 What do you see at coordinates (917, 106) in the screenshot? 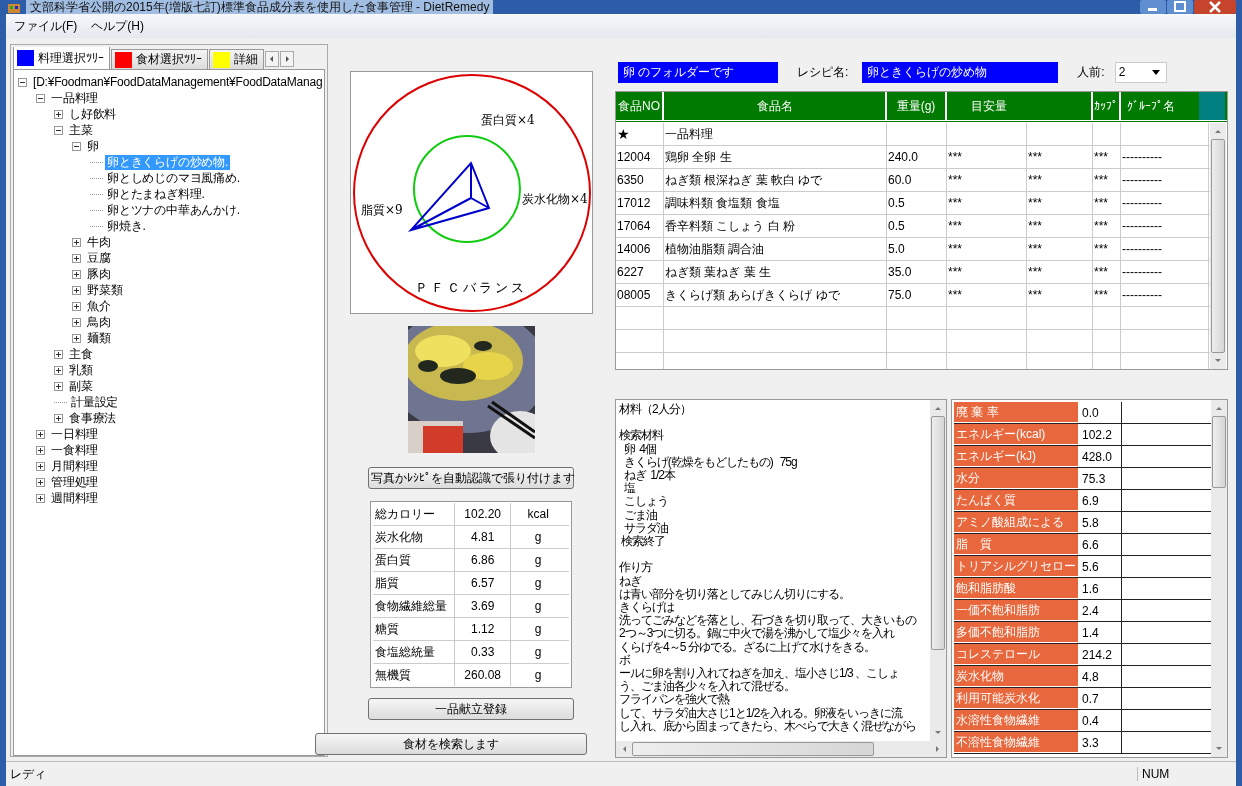
I see `column-header: 重量(g)` at bounding box center [917, 106].